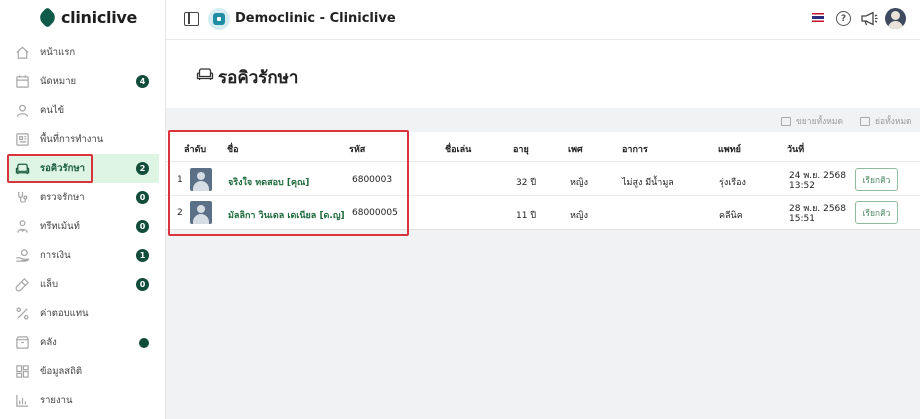 The height and width of the screenshot is (419, 920). Describe the element at coordinates (64, 313) in the screenshot. I see `sidebar-item-label: ค่าตอบแทน` at that location.